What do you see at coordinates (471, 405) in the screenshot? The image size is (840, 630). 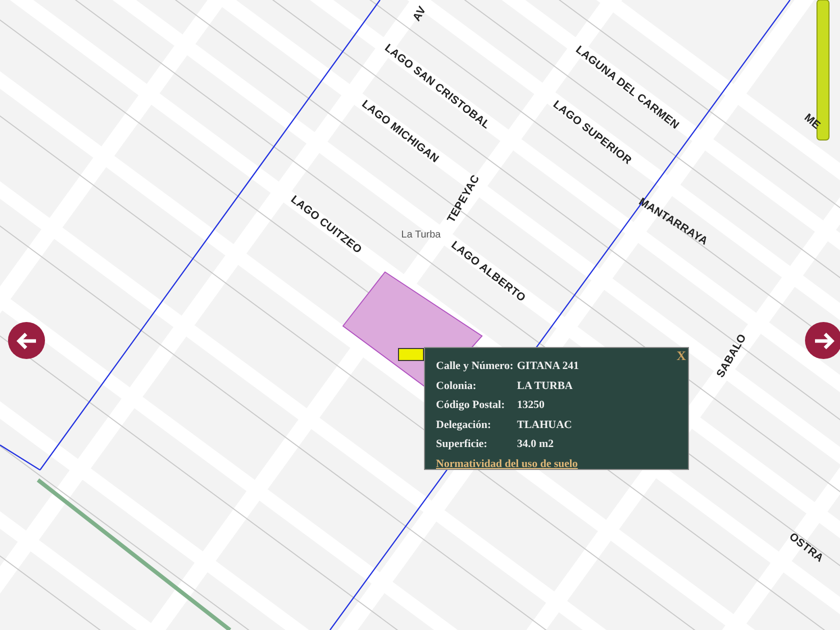 I see `field-label: Código Postal:` at bounding box center [471, 405].